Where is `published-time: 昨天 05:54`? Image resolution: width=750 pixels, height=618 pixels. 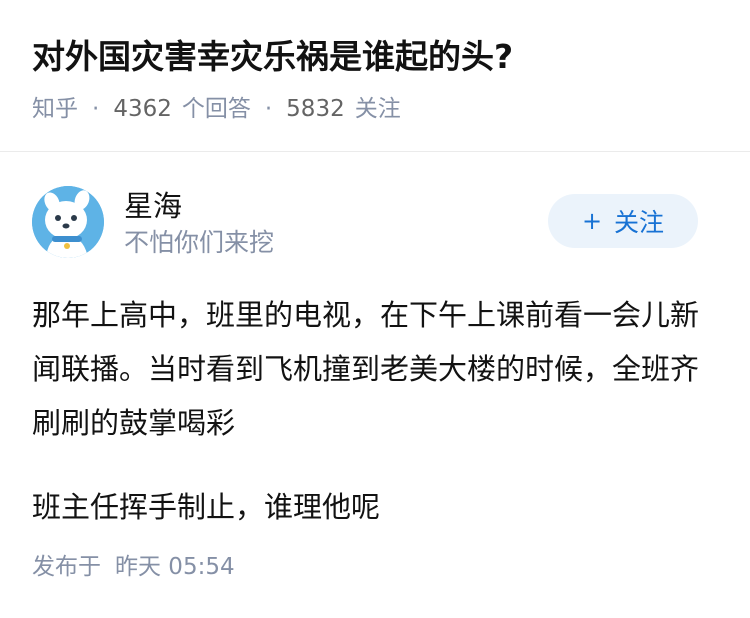
published-time: 昨天 05:54 is located at coordinates (175, 567).